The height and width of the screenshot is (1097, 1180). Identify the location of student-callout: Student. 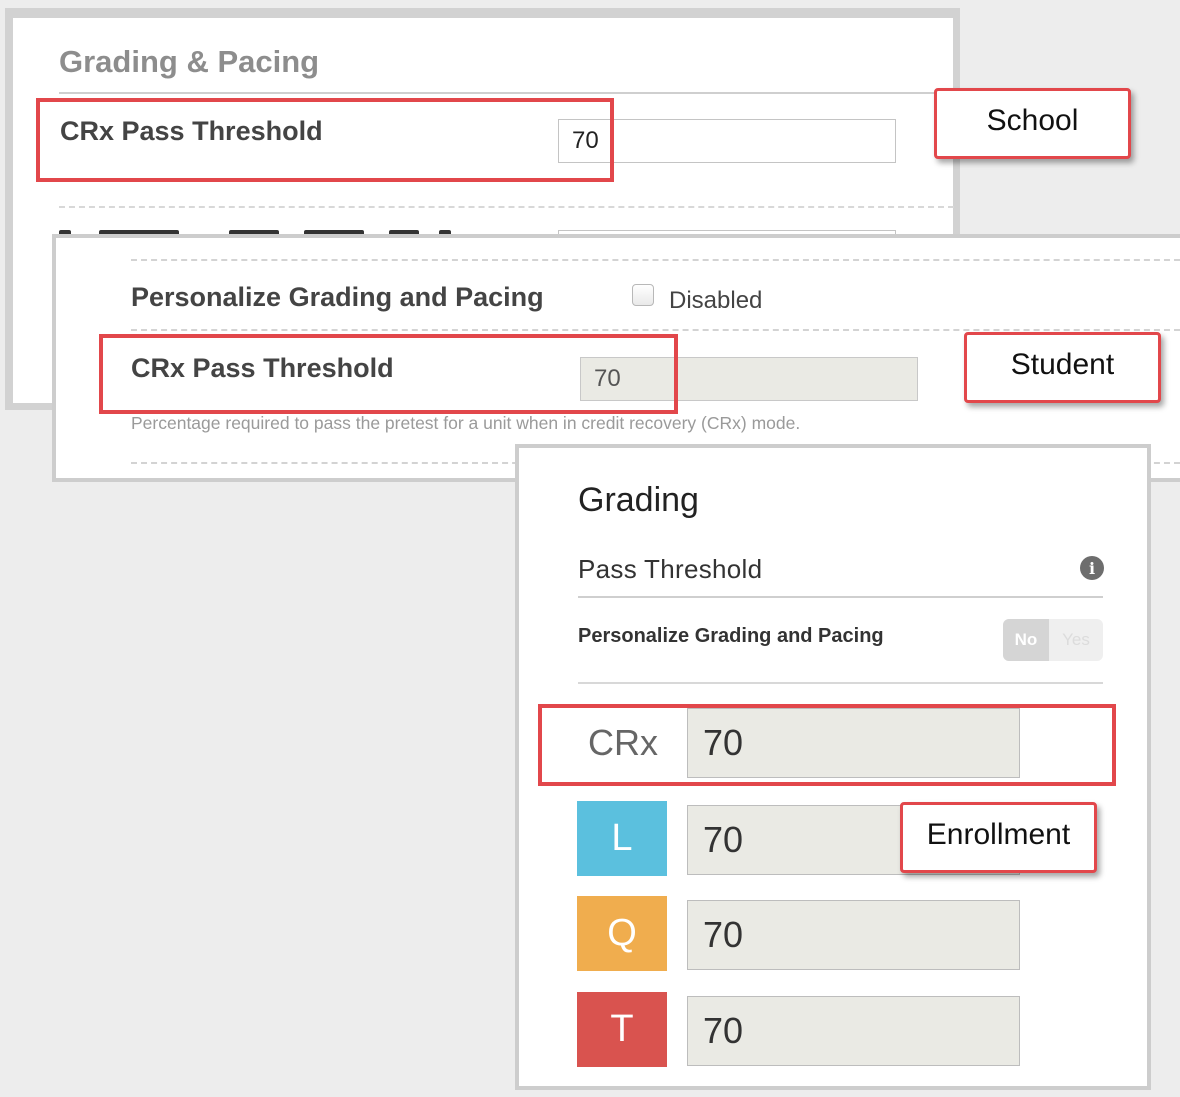
(1062, 367).